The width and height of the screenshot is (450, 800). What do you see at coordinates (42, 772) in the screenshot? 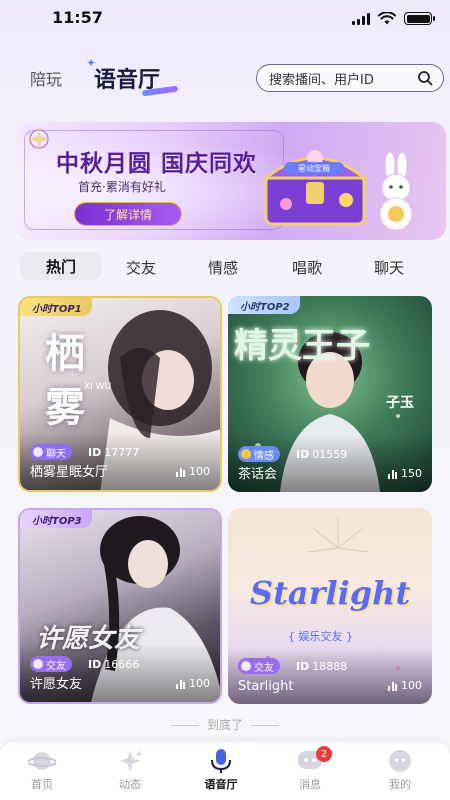
I see `nav-home: 首页` at bounding box center [42, 772].